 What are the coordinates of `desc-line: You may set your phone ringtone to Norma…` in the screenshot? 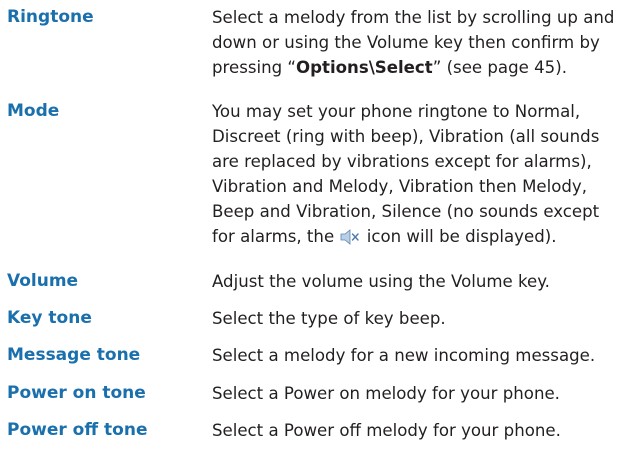 It's located at (396, 111).